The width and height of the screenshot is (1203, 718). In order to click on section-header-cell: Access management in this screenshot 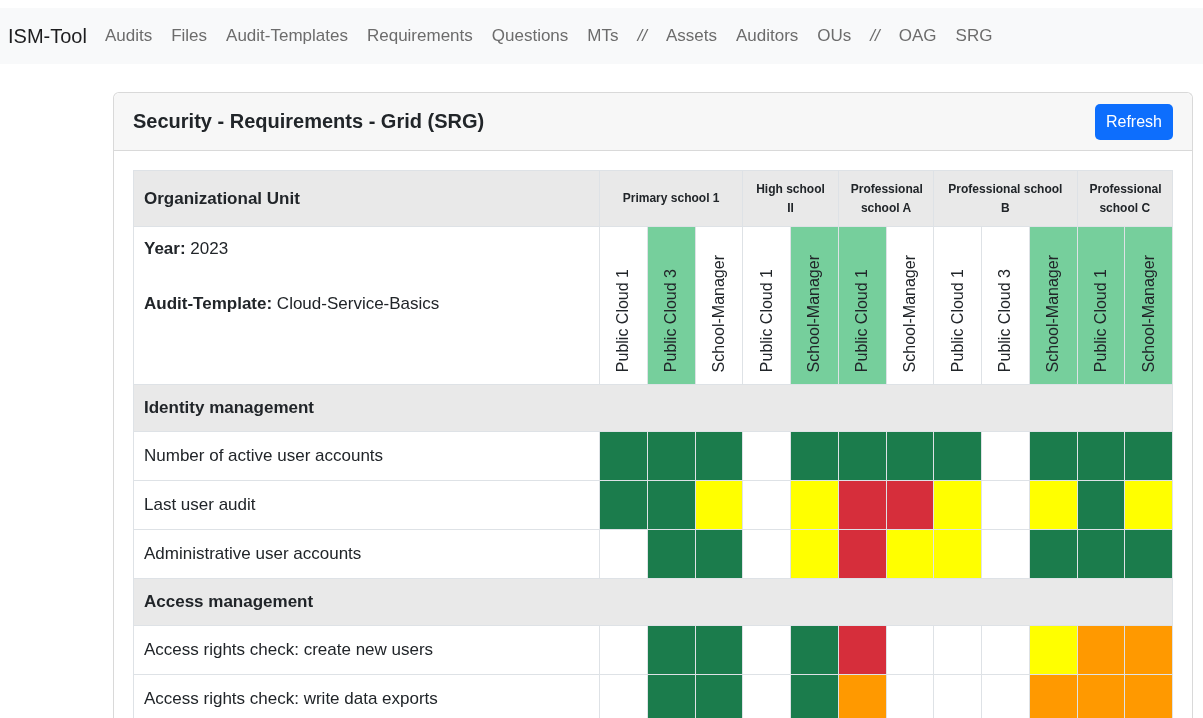, I will do `click(653, 602)`.